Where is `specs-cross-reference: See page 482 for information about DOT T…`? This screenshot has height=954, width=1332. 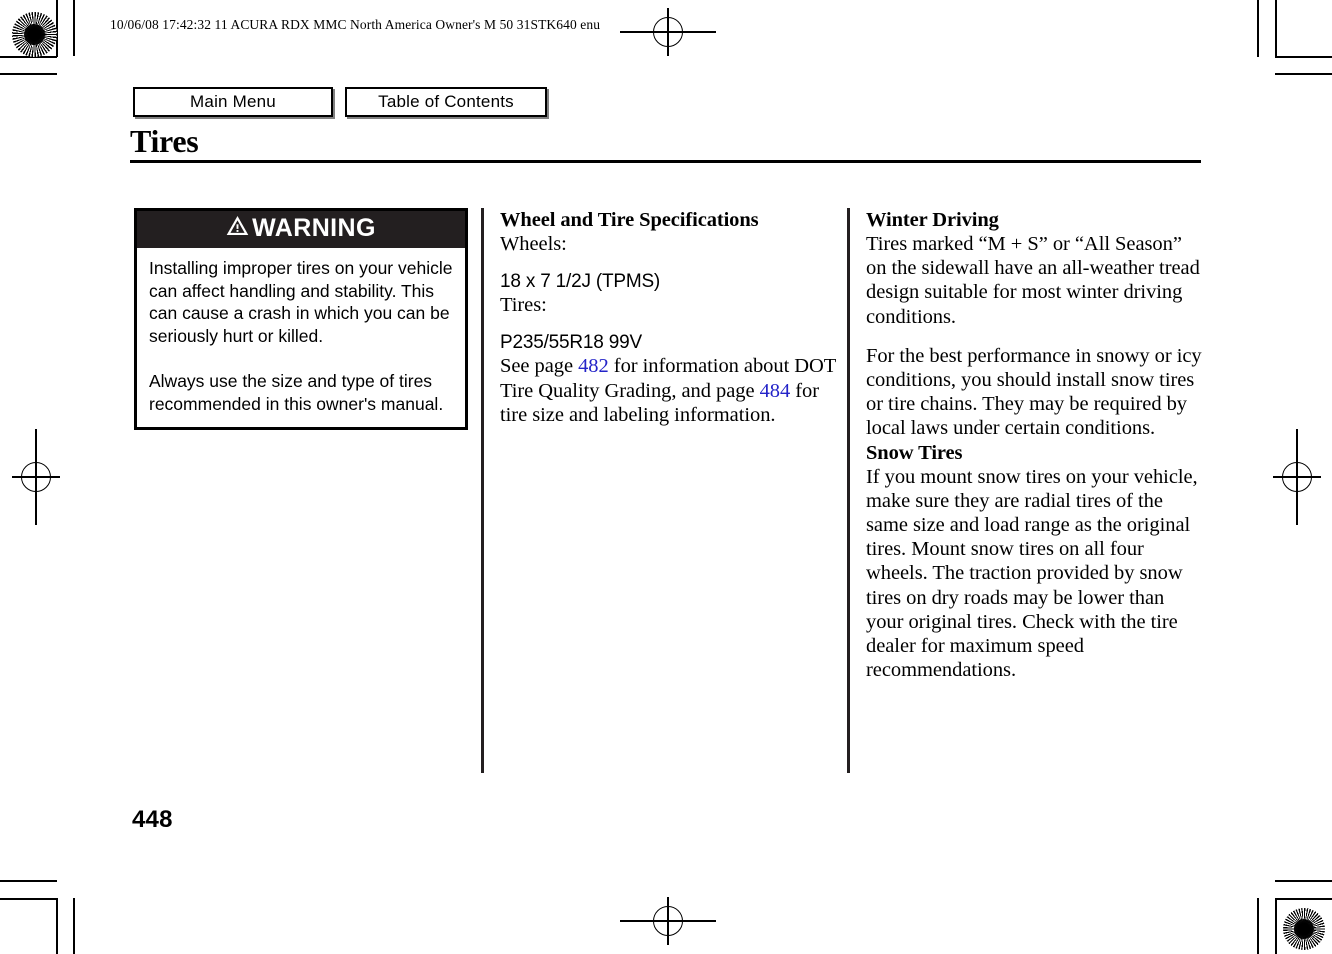 specs-cross-reference: See page 482 for information about DOT T… is located at coordinates (668, 390).